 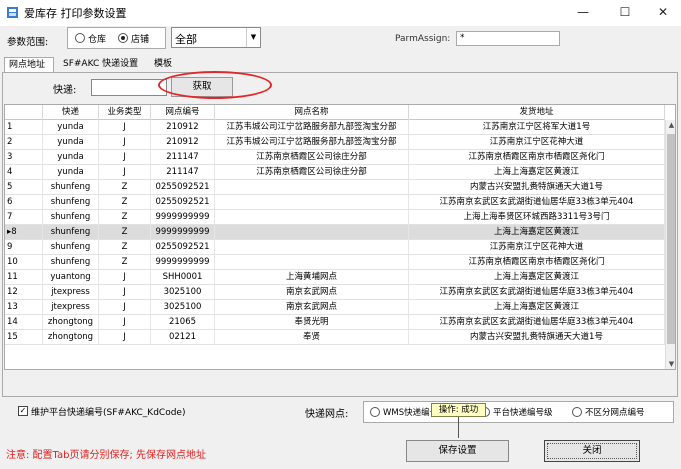 I want to click on table-row: 7 shunfeng Z 9999999999 上海上海奉贤区环城西路3311号3号门, so click(x=335, y=217).